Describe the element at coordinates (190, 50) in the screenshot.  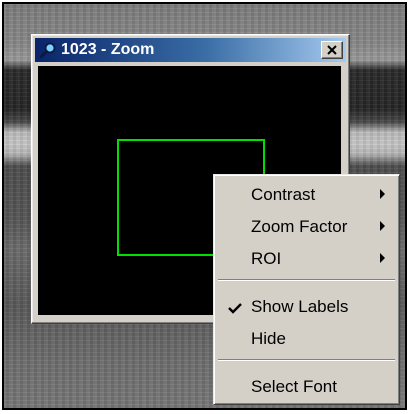
I see `title-bar: 1023 - Zoom` at that location.